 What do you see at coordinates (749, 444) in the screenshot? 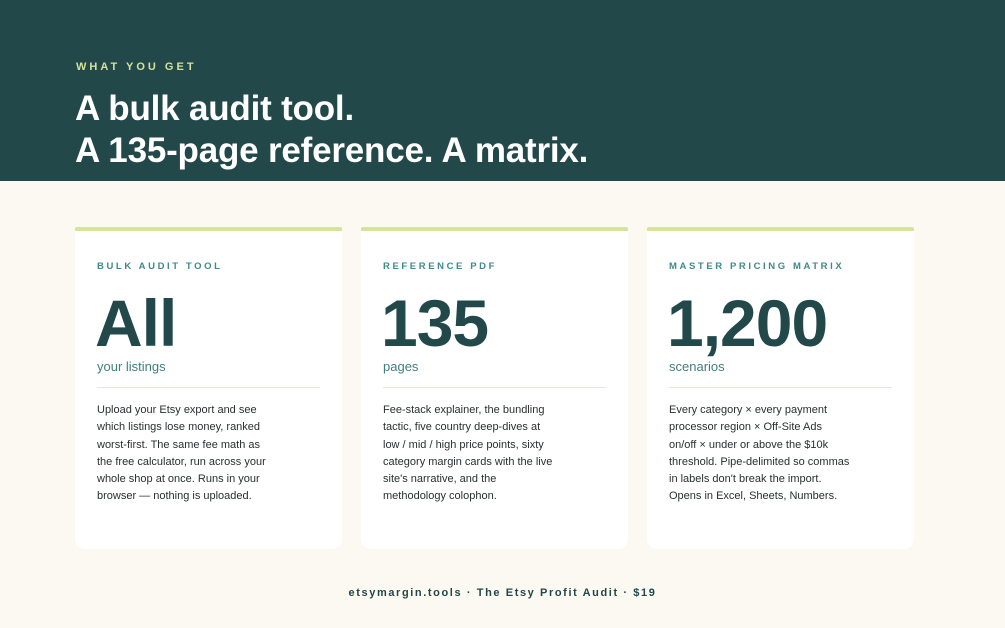
I see `card-description-line: on/off × under or above the $10k` at bounding box center [749, 444].